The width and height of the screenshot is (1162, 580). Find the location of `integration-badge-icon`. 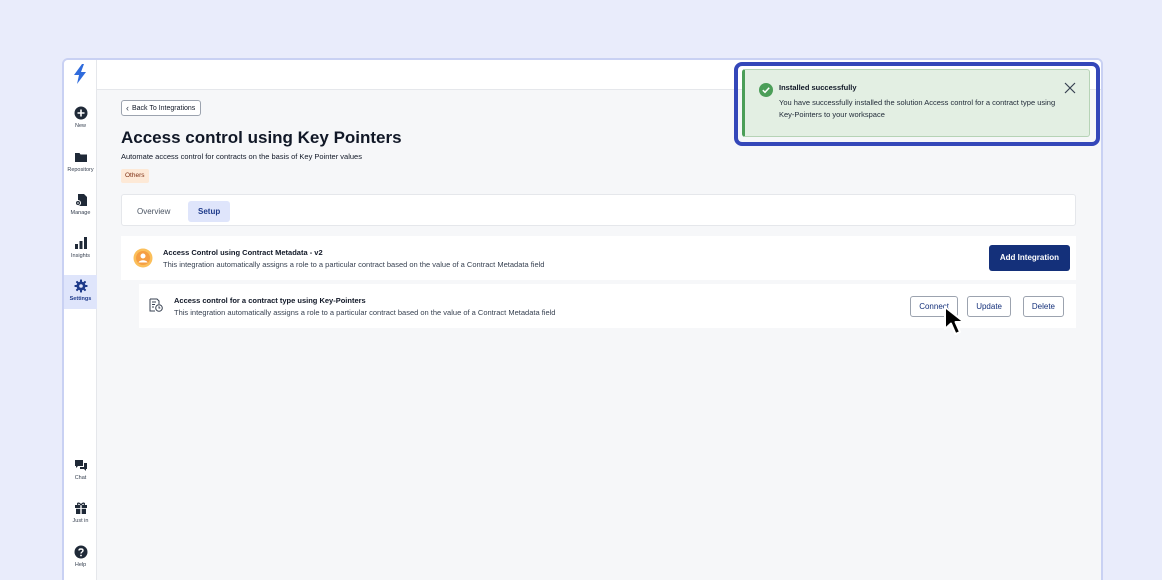

integration-badge-icon is located at coordinates (143, 258).